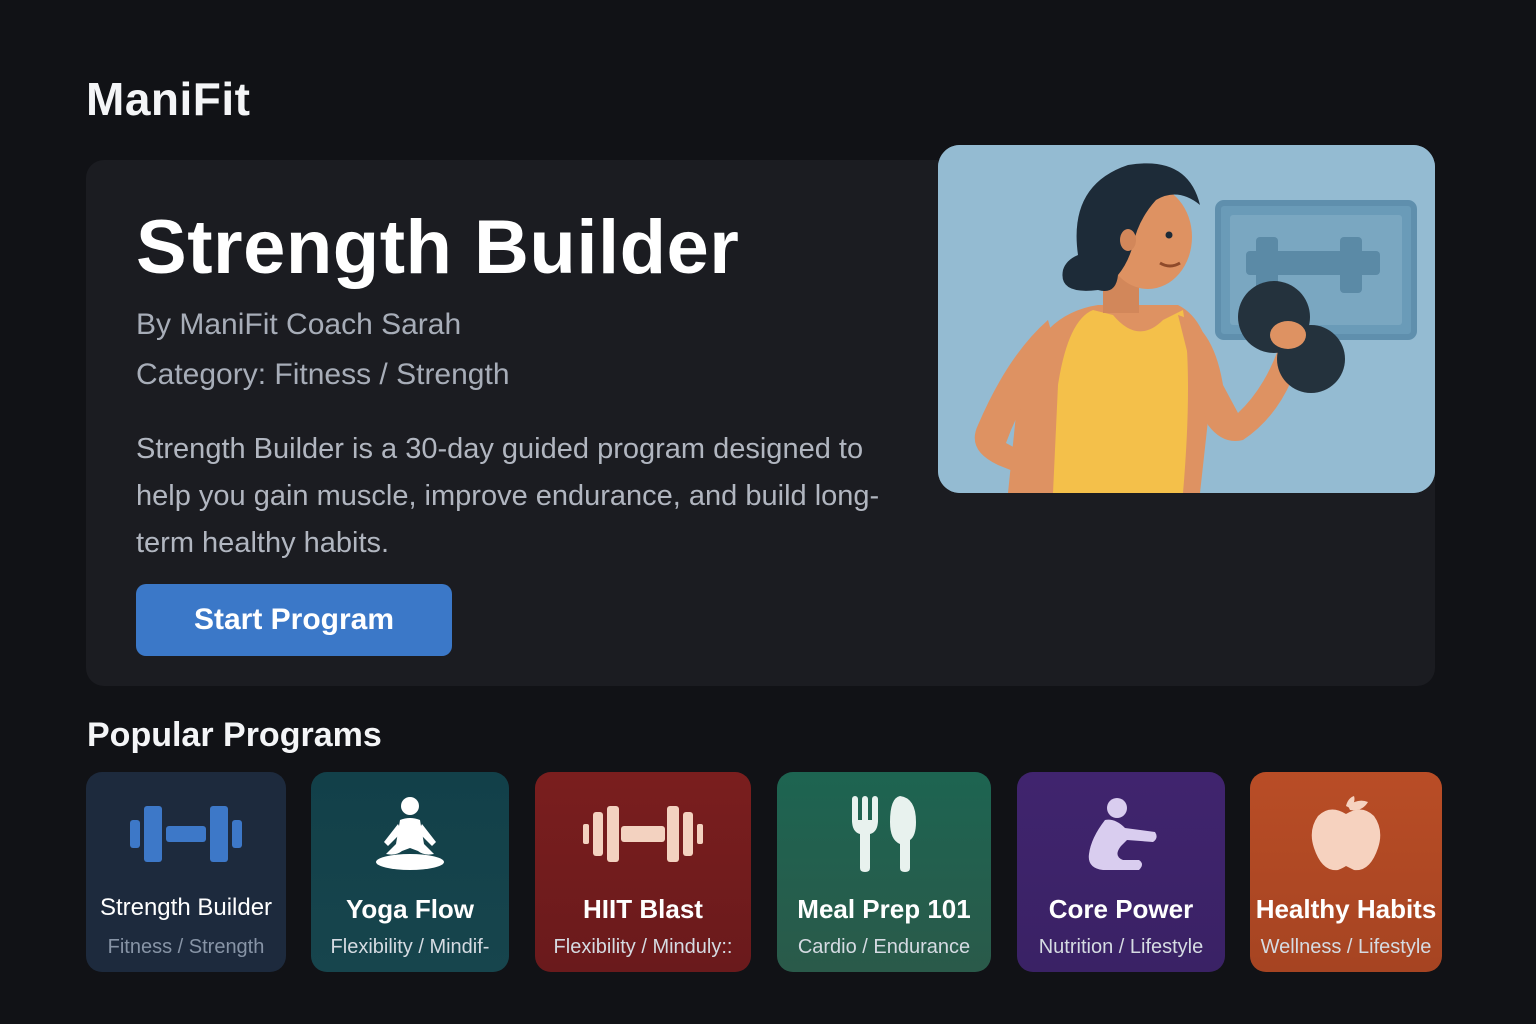 Image resolution: width=1536 pixels, height=1024 pixels. Describe the element at coordinates (1121, 834) in the screenshot. I see `stretching-person-icon` at that location.